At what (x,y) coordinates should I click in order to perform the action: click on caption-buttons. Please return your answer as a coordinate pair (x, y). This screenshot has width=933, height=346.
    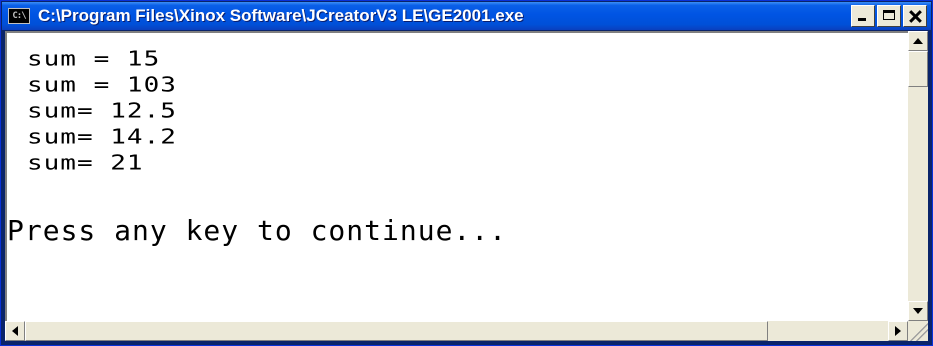
    Looking at the image, I should click on (889, 16).